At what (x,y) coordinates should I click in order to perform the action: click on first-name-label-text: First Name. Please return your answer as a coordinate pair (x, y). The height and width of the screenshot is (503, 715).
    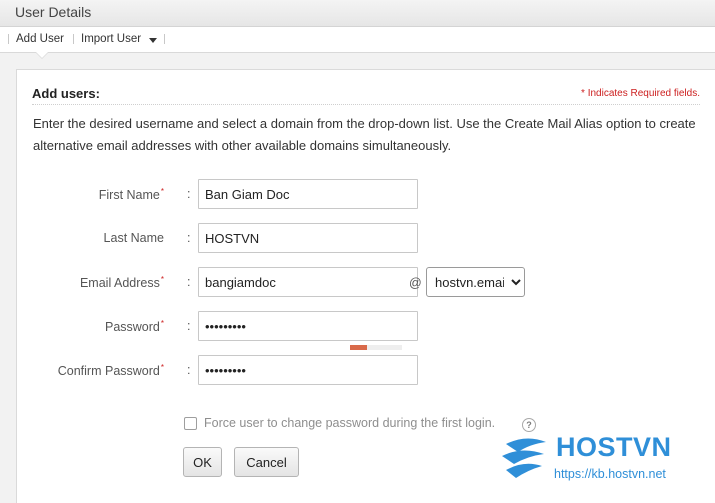
    Looking at the image, I should click on (129, 195).